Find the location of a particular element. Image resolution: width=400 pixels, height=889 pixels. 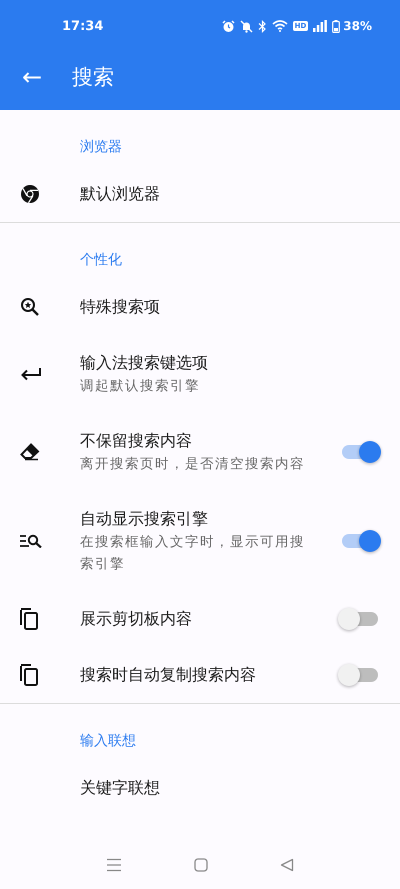

status-time: 17:34 is located at coordinates (83, 26).